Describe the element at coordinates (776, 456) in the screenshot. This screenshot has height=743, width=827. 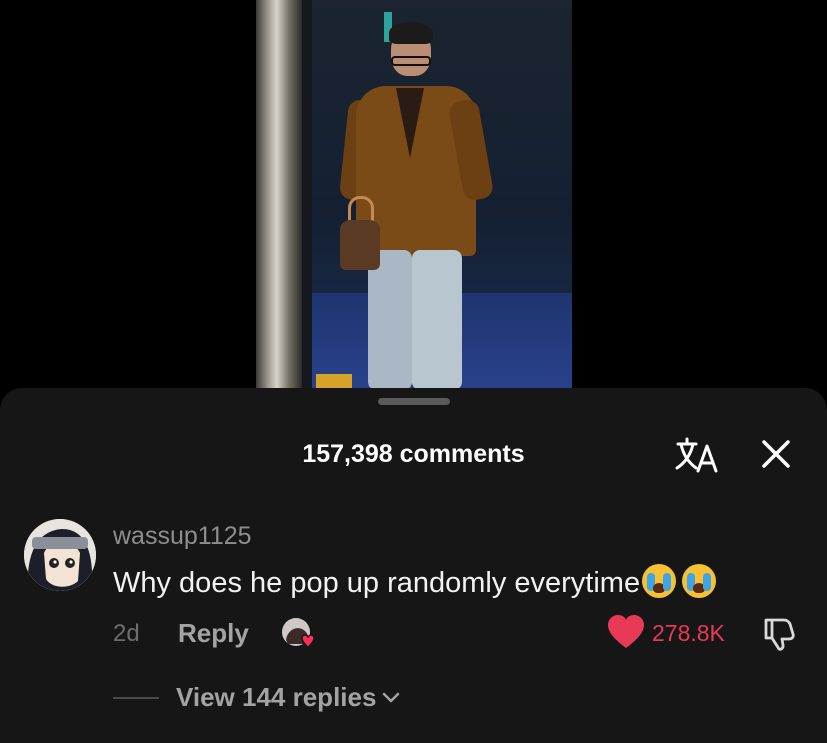
I see `close-icon` at that location.